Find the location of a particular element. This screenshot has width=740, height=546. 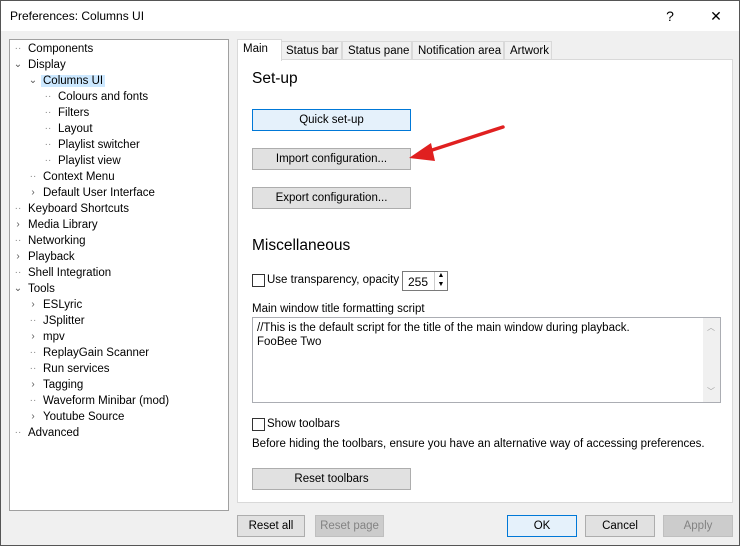

tree-item: › Default User Interface is located at coordinates (92, 193).